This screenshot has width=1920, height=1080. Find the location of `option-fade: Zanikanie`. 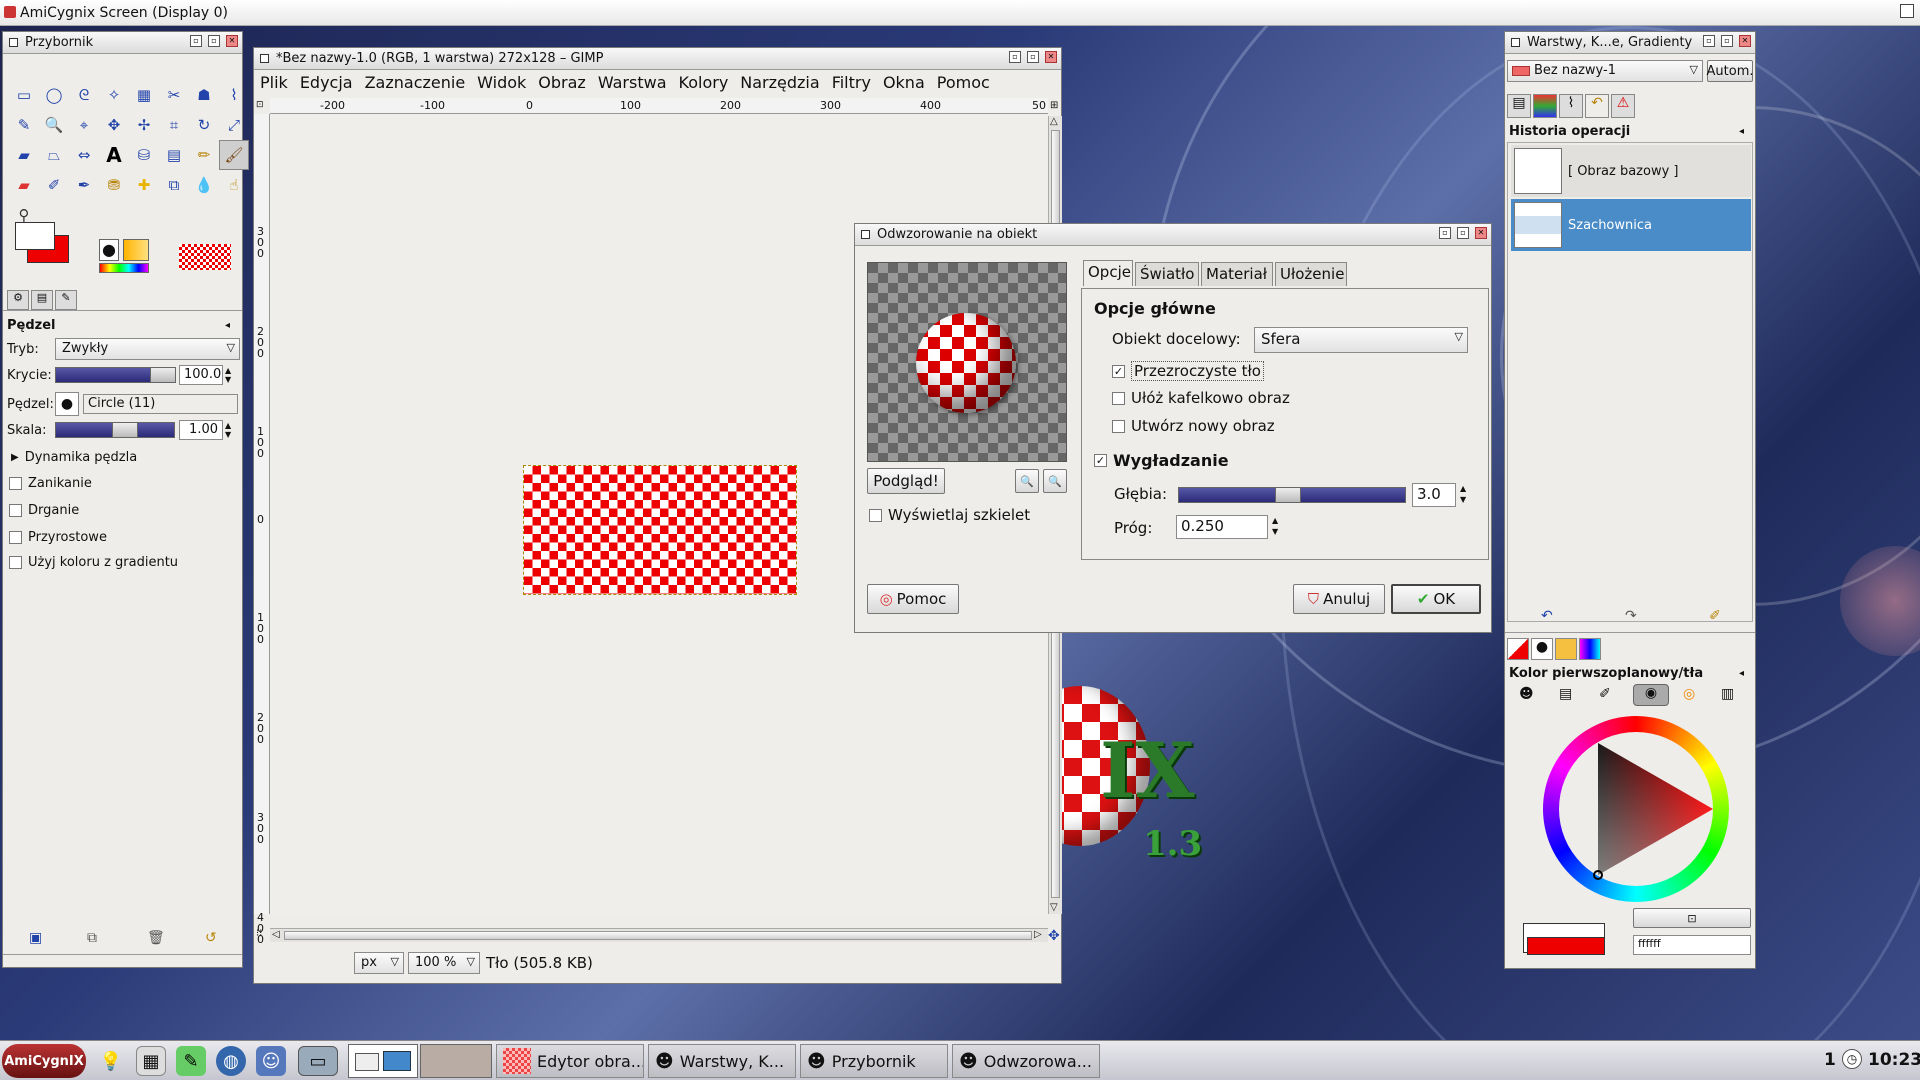

option-fade: Zanikanie is located at coordinates (50, 483).